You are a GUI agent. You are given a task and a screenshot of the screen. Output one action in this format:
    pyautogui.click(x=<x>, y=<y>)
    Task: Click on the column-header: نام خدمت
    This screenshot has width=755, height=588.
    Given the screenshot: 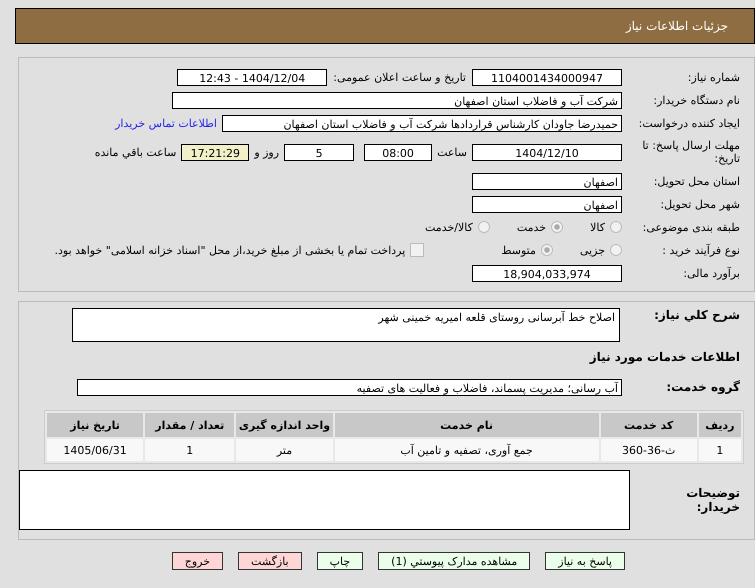 What is the action you would take?
    pyautogui.click(x=466, y=425)
    